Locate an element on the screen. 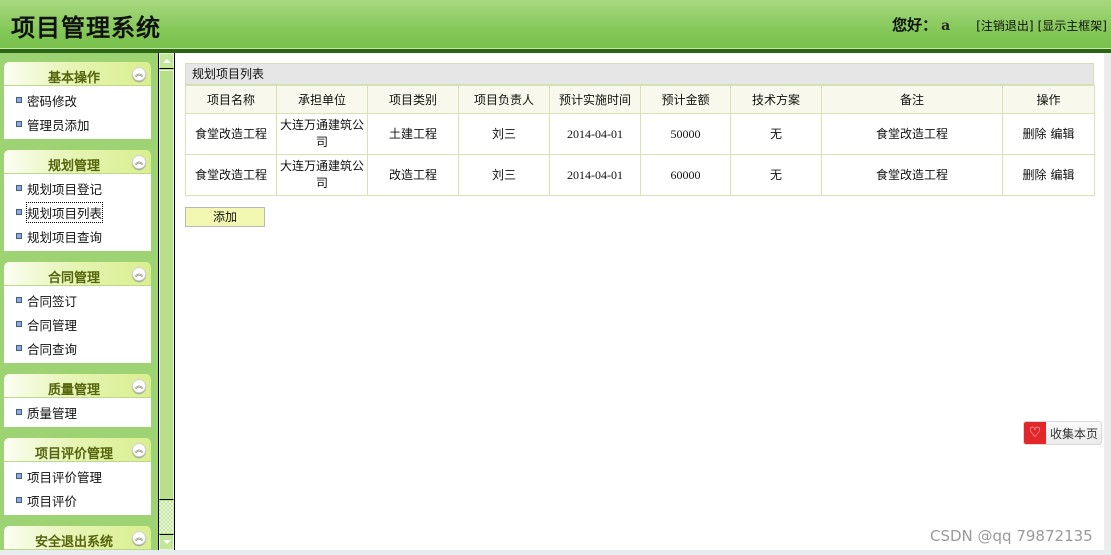  arrow-down-icon is located at coordinates (166, 542).